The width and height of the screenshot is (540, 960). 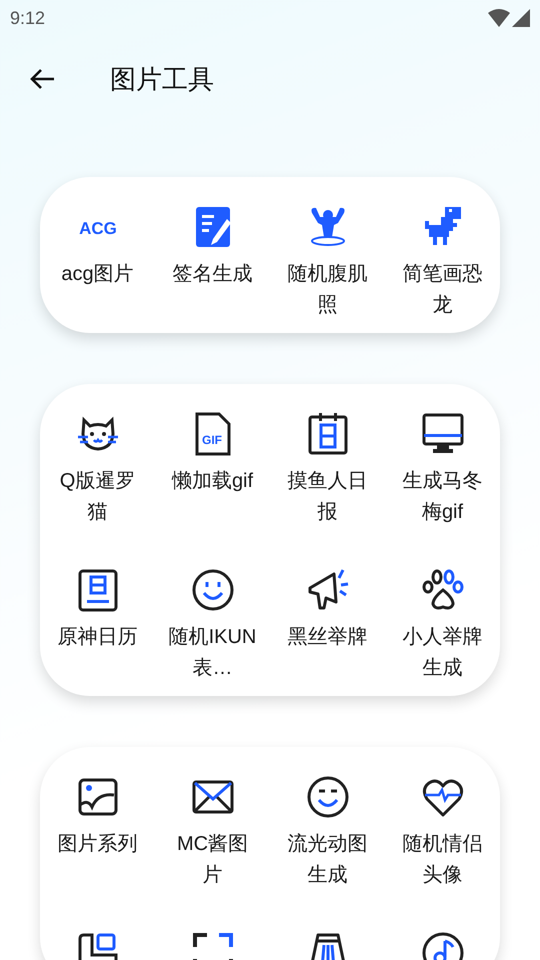 I want to click on tool-label: 生成马冬梅gif, so click(x=443, y=497).